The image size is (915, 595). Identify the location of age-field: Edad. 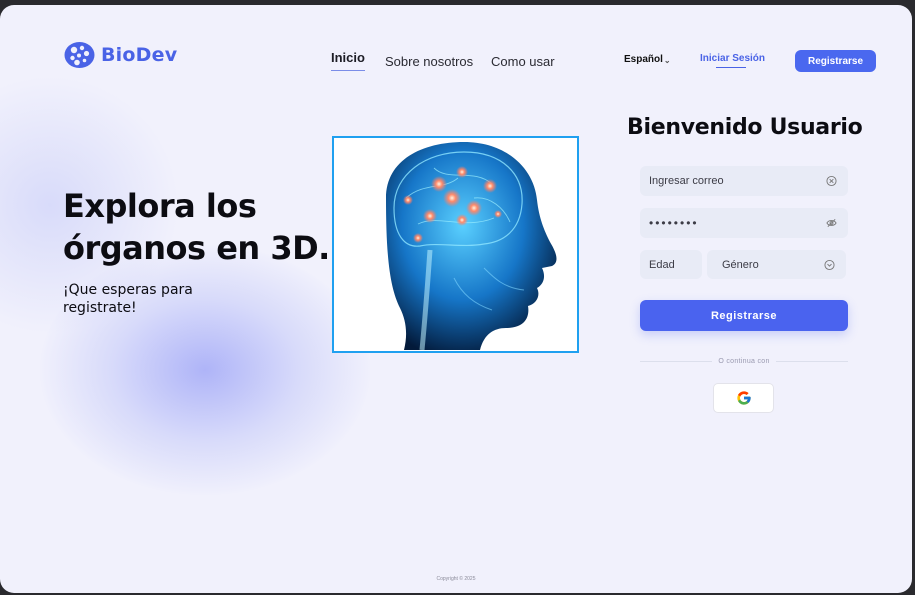
(671, 264).